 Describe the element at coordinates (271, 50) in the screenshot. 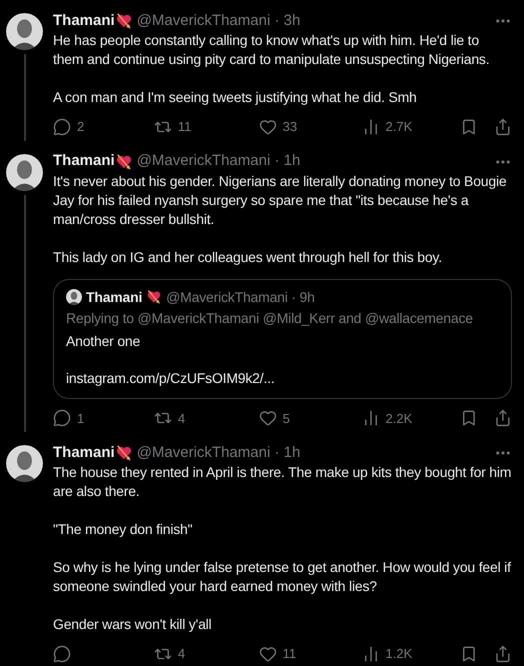

I see `tweet-text: He has people constantly calling to know what's up with him. He'd lie to them and continue using pity card to manipulate unsuspecting Nigerians.` at that location.